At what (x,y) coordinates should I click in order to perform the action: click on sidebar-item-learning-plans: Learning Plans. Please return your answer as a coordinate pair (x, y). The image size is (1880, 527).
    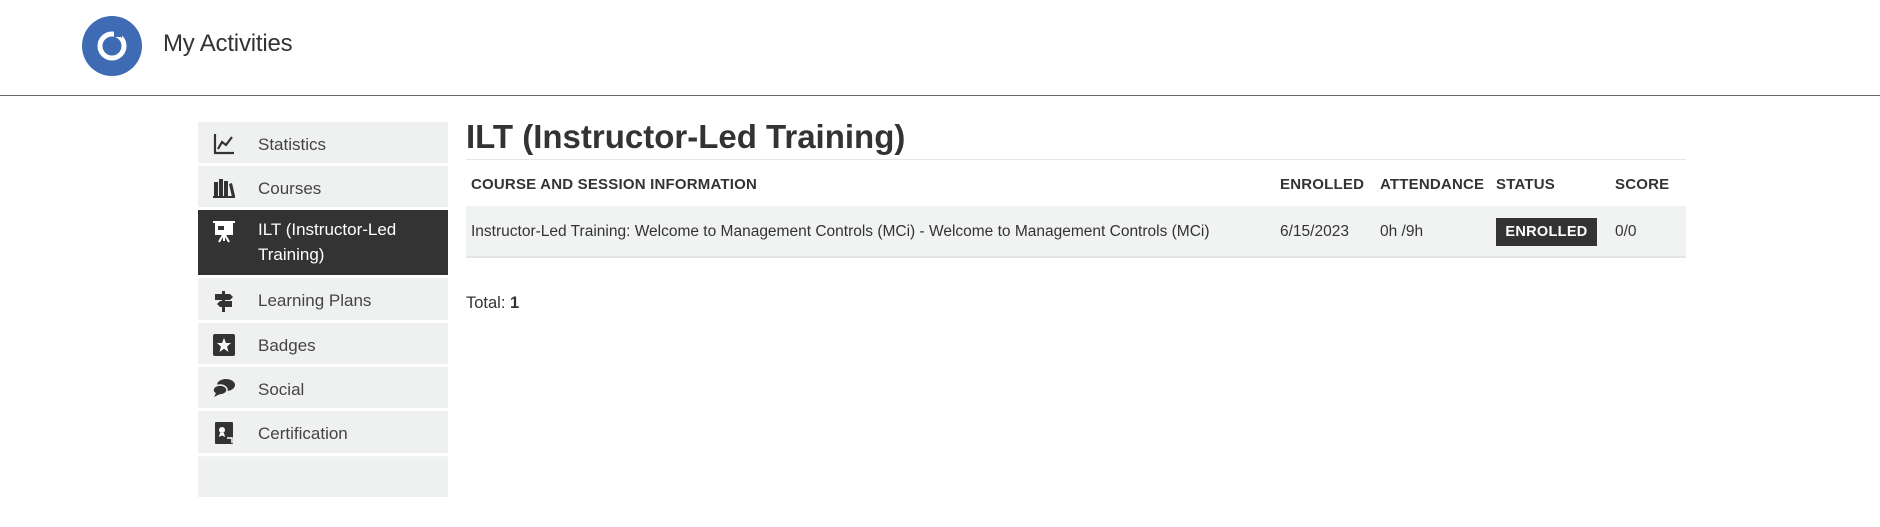
    Looking at the image, I should click on (323, 300).